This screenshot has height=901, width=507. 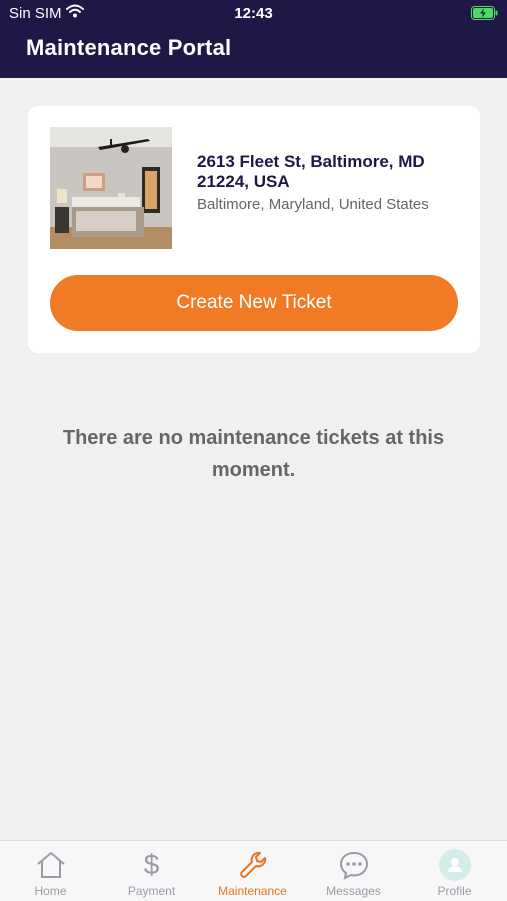 I want to click on status-bar: Sin SIM 12:43, so click(x=253, y=14).